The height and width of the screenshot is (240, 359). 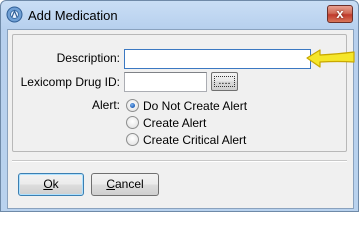 I want to click on radio-label-create-critical-alert: Create Critical Alert, so click(x=195, y=140).